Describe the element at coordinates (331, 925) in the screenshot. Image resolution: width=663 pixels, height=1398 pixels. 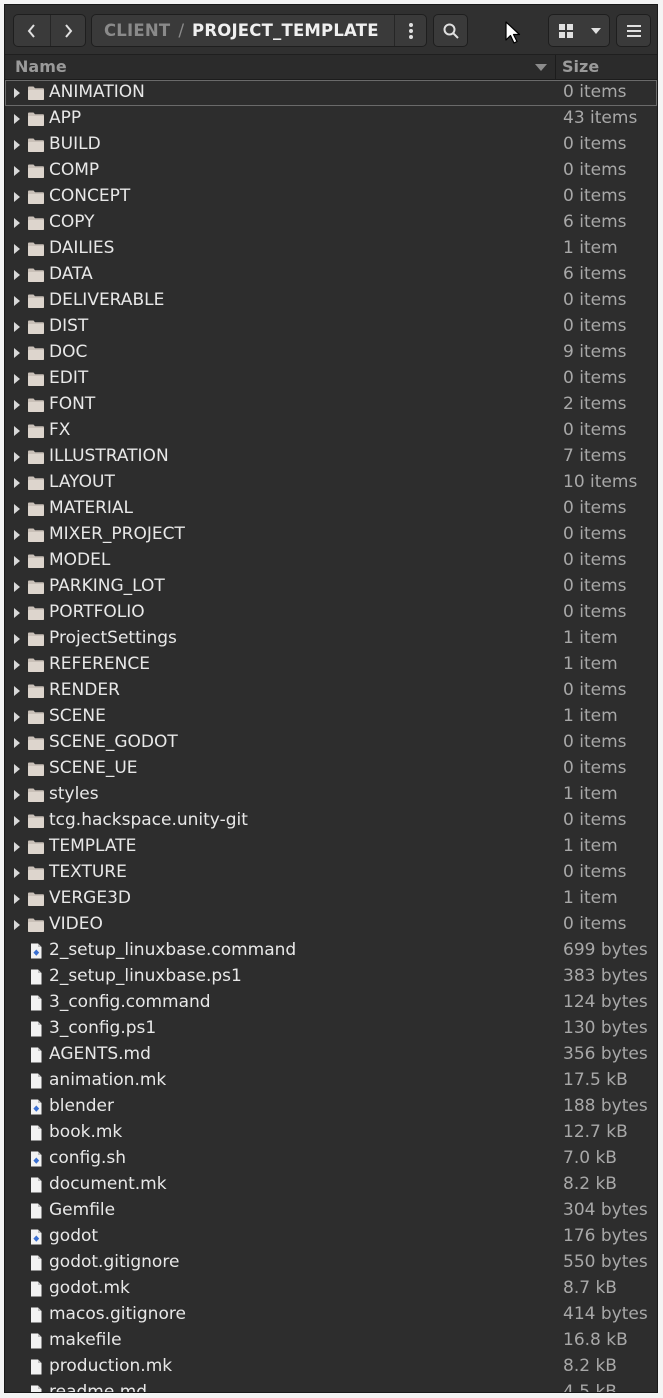
I see `folder-row: VIDEO 0 items` at that location.